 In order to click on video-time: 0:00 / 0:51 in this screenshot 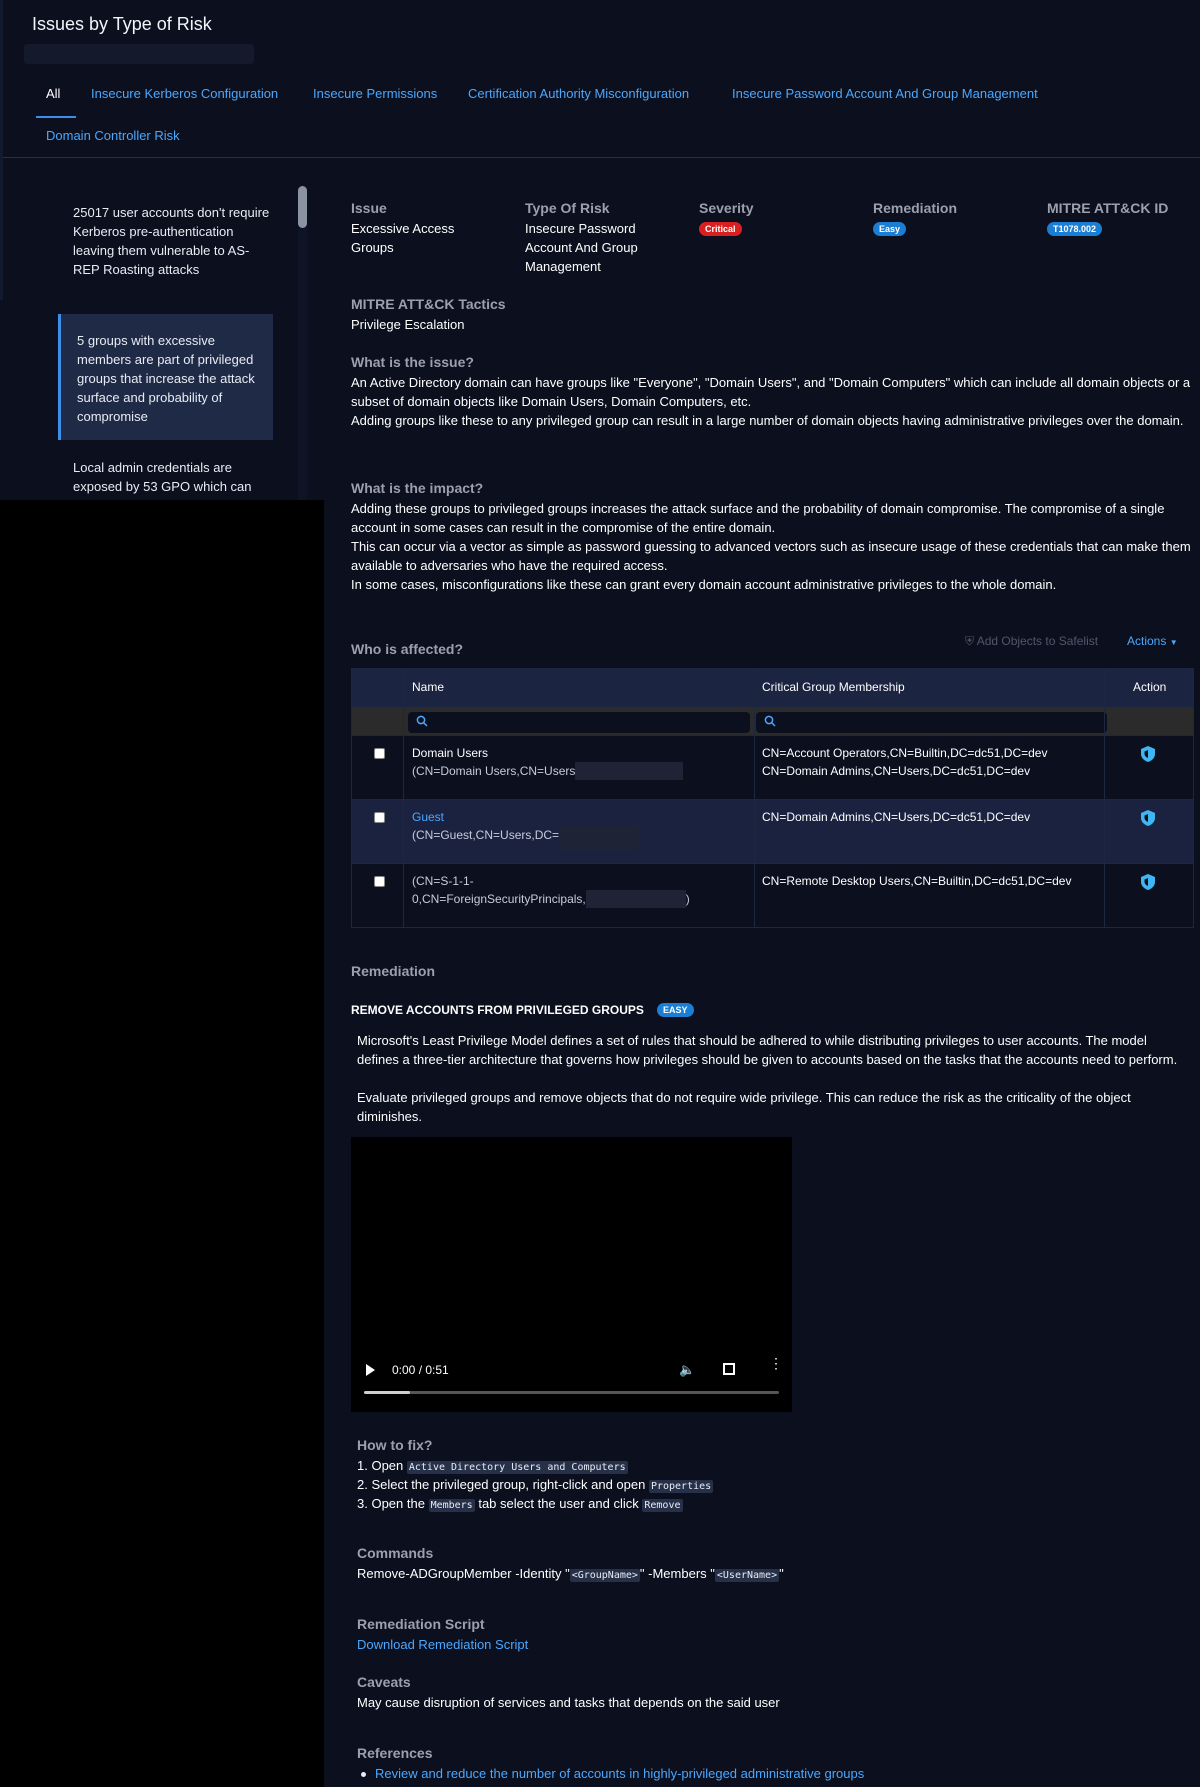, I will do `click(420, 1370)`.